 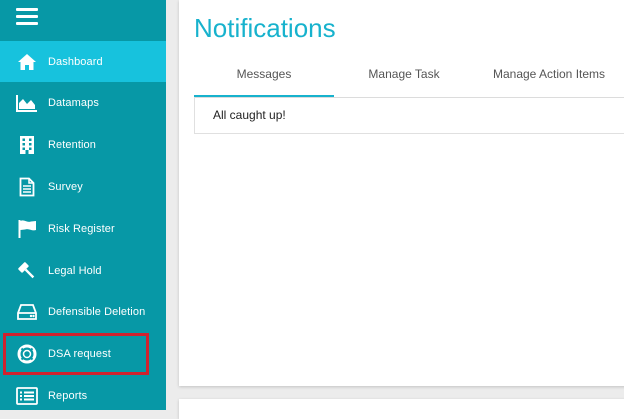 I want to click on secondary-panel, so click(x=401, y=409).